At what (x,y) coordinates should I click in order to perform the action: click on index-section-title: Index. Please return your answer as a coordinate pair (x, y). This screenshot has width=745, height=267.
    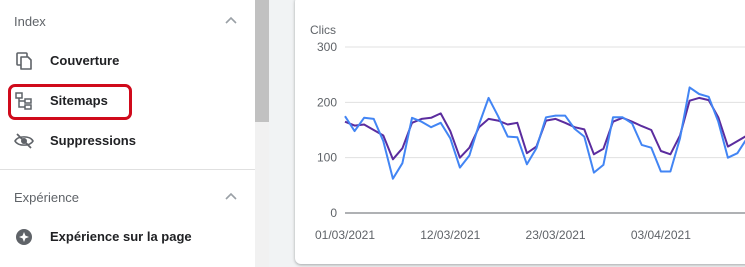
    Looking at the image, I should click on (30, 21).